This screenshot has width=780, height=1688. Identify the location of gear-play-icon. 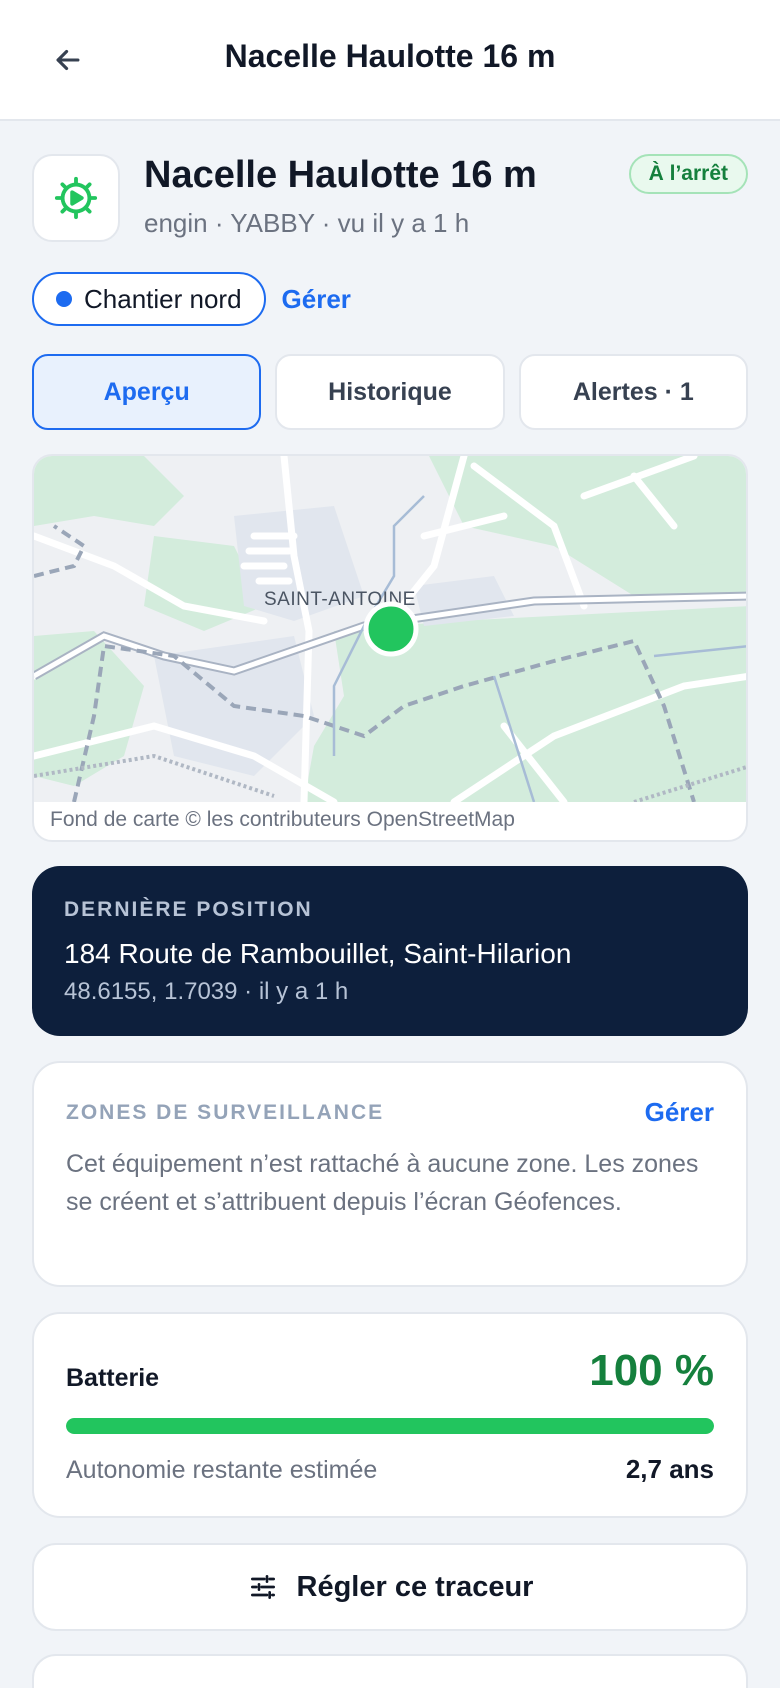
(76, 198).